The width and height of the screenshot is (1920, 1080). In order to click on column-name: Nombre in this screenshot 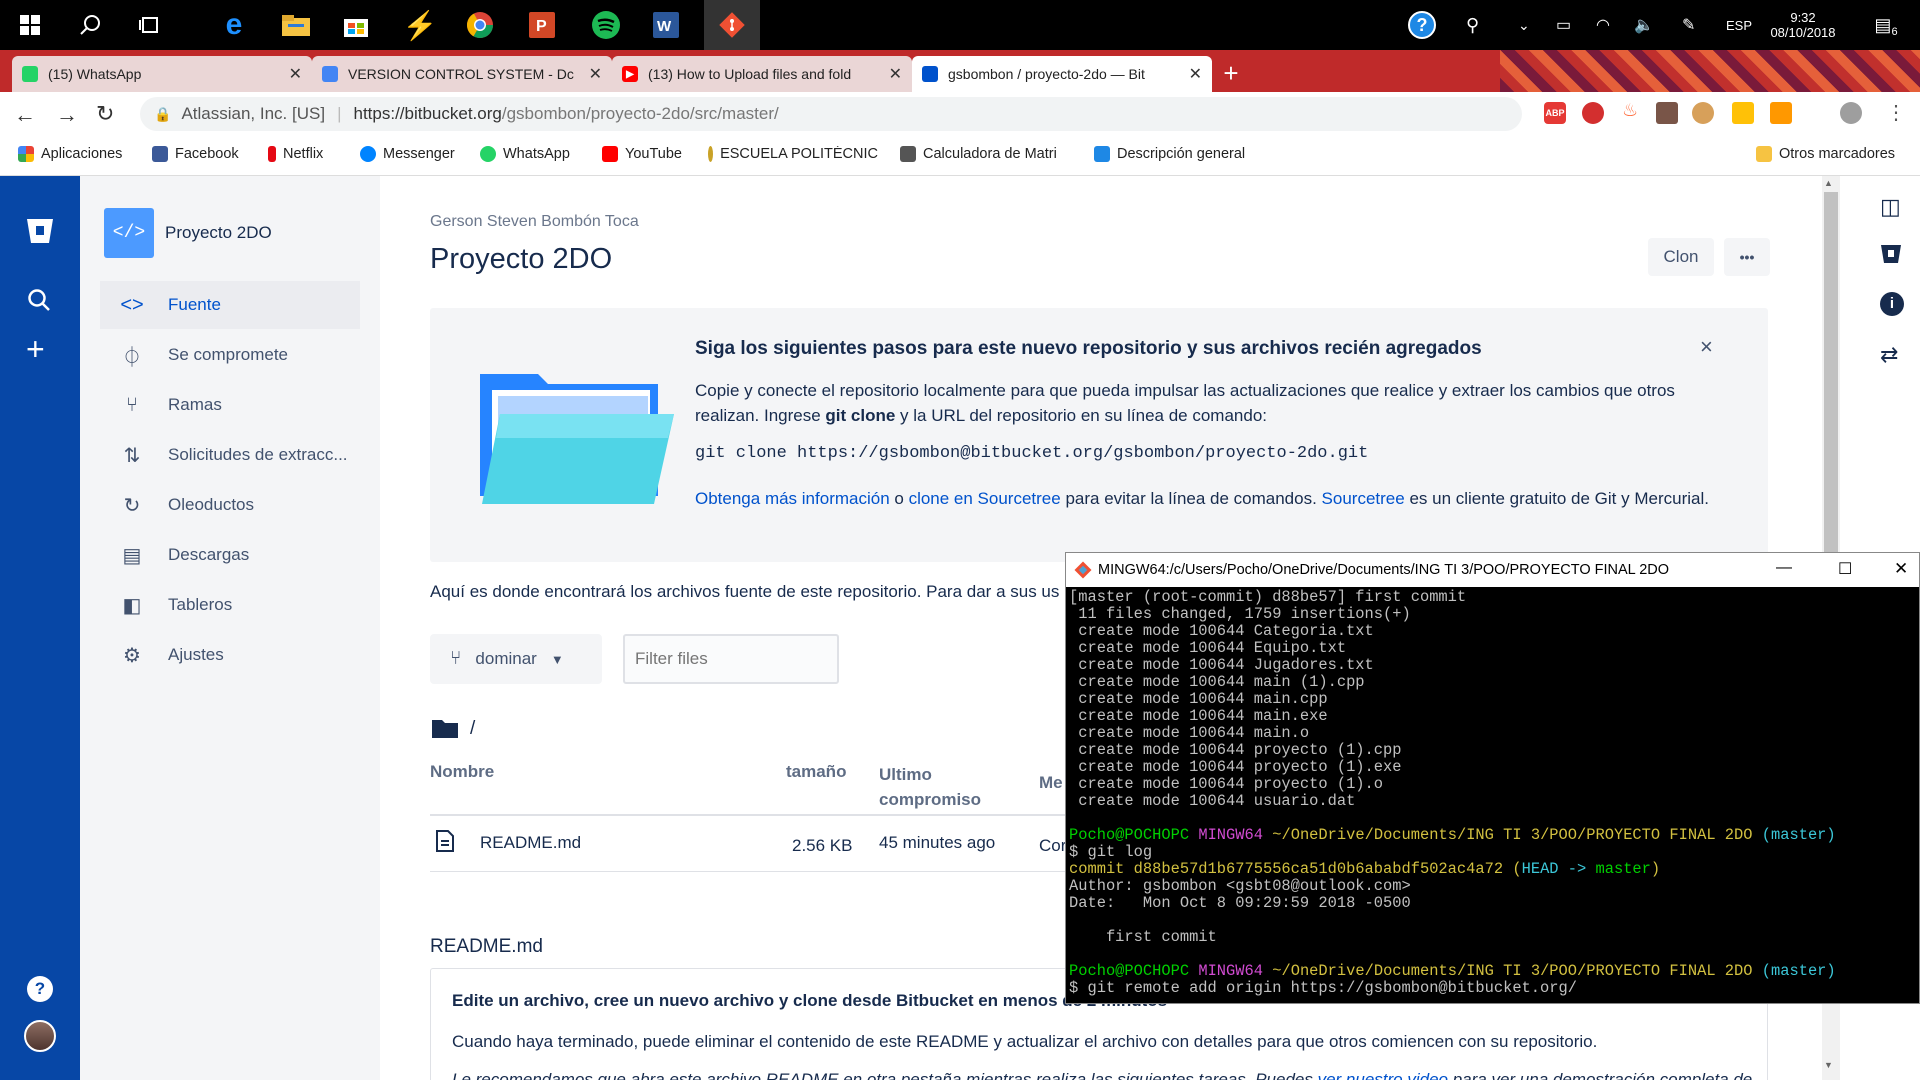, I will do `click(462, 772)`.